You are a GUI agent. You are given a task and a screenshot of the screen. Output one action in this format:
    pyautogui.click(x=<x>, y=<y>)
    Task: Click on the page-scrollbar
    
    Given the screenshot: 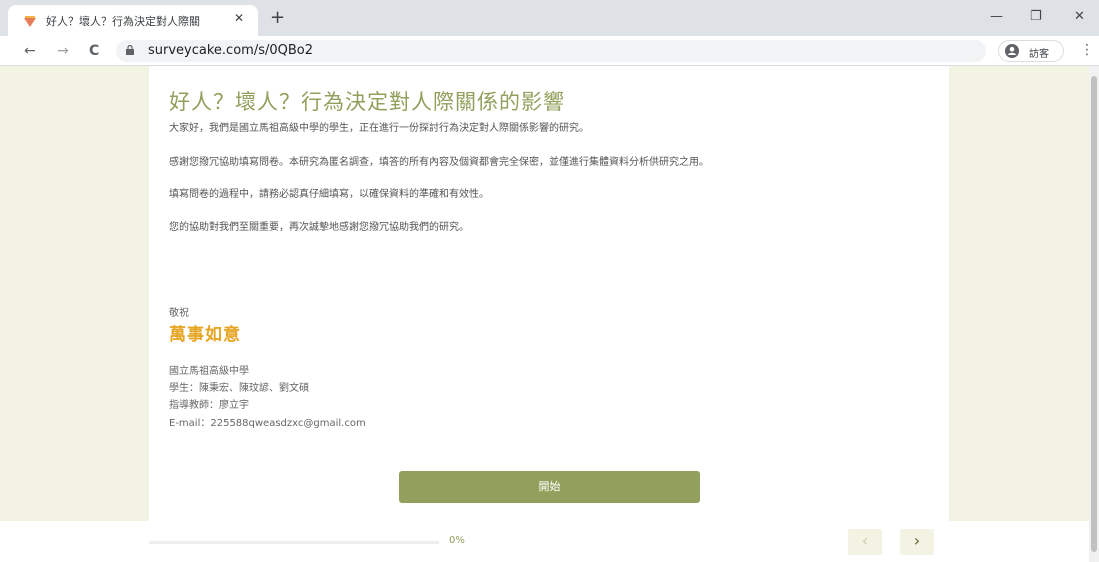 What is the action you would take?
    pyautogui.click(x=1094, y=314)
    